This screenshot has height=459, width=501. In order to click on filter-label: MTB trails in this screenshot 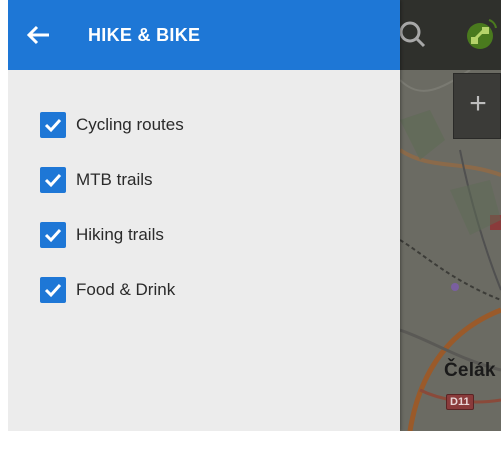, I will do `click(114, 179)`.